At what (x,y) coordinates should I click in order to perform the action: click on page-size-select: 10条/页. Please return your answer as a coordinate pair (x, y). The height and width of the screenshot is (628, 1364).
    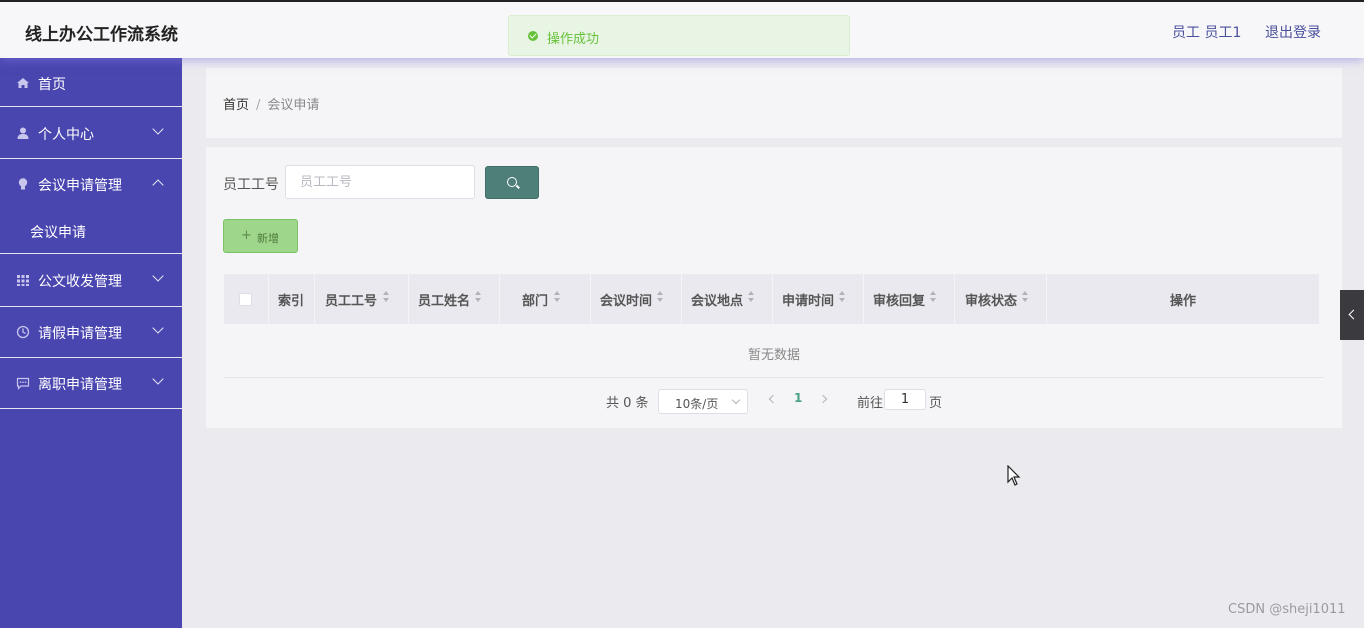
    Looking at the image, I should click on (703, 401).